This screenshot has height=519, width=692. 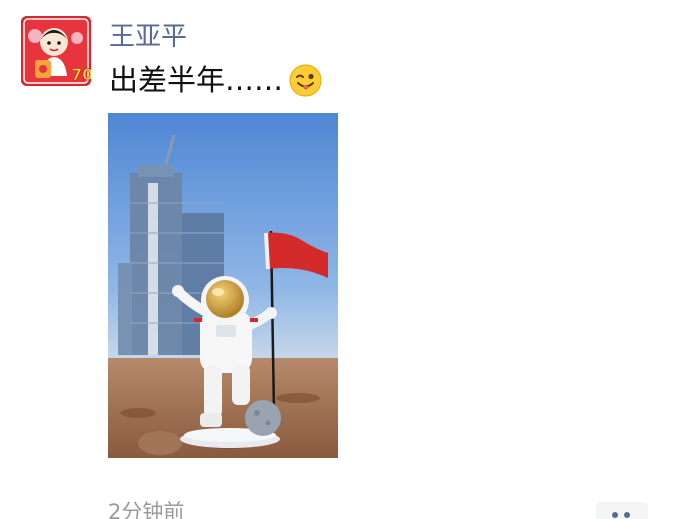 I want to click on more-options-button, so click(x=622, y=510).